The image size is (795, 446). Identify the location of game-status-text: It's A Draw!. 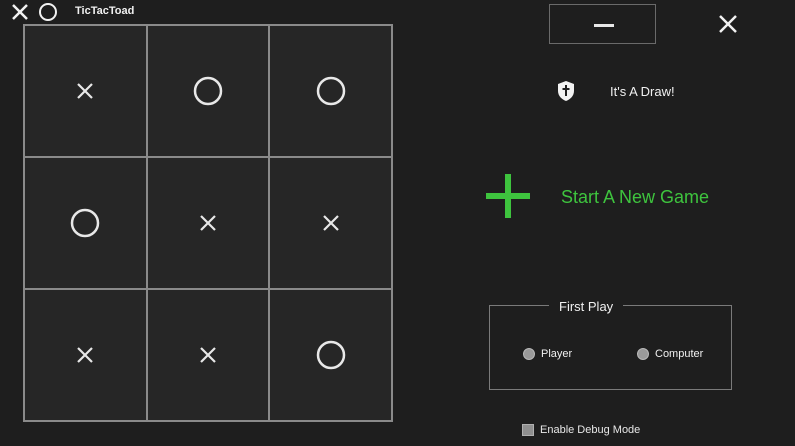
(642, 91).